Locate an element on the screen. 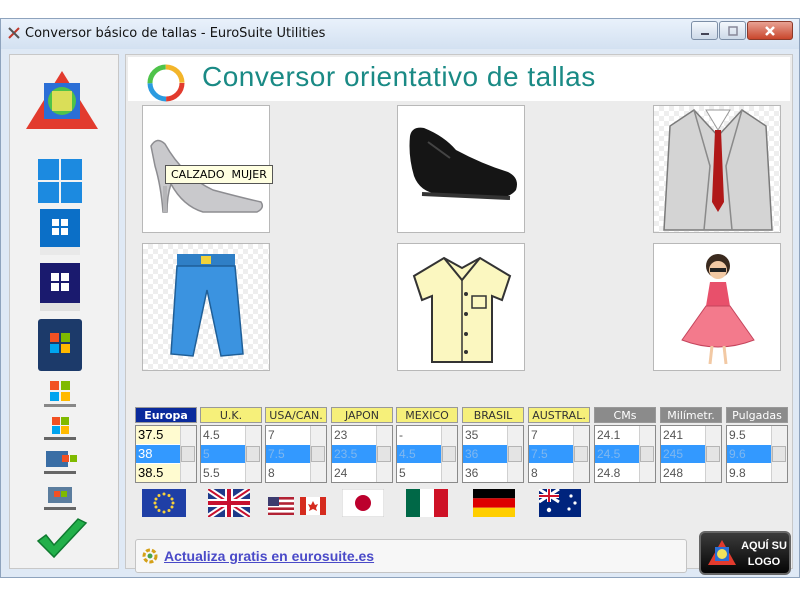 The width and height of the screenshot is (800, 600). shirt-icon is located at coordinates (462, 309).